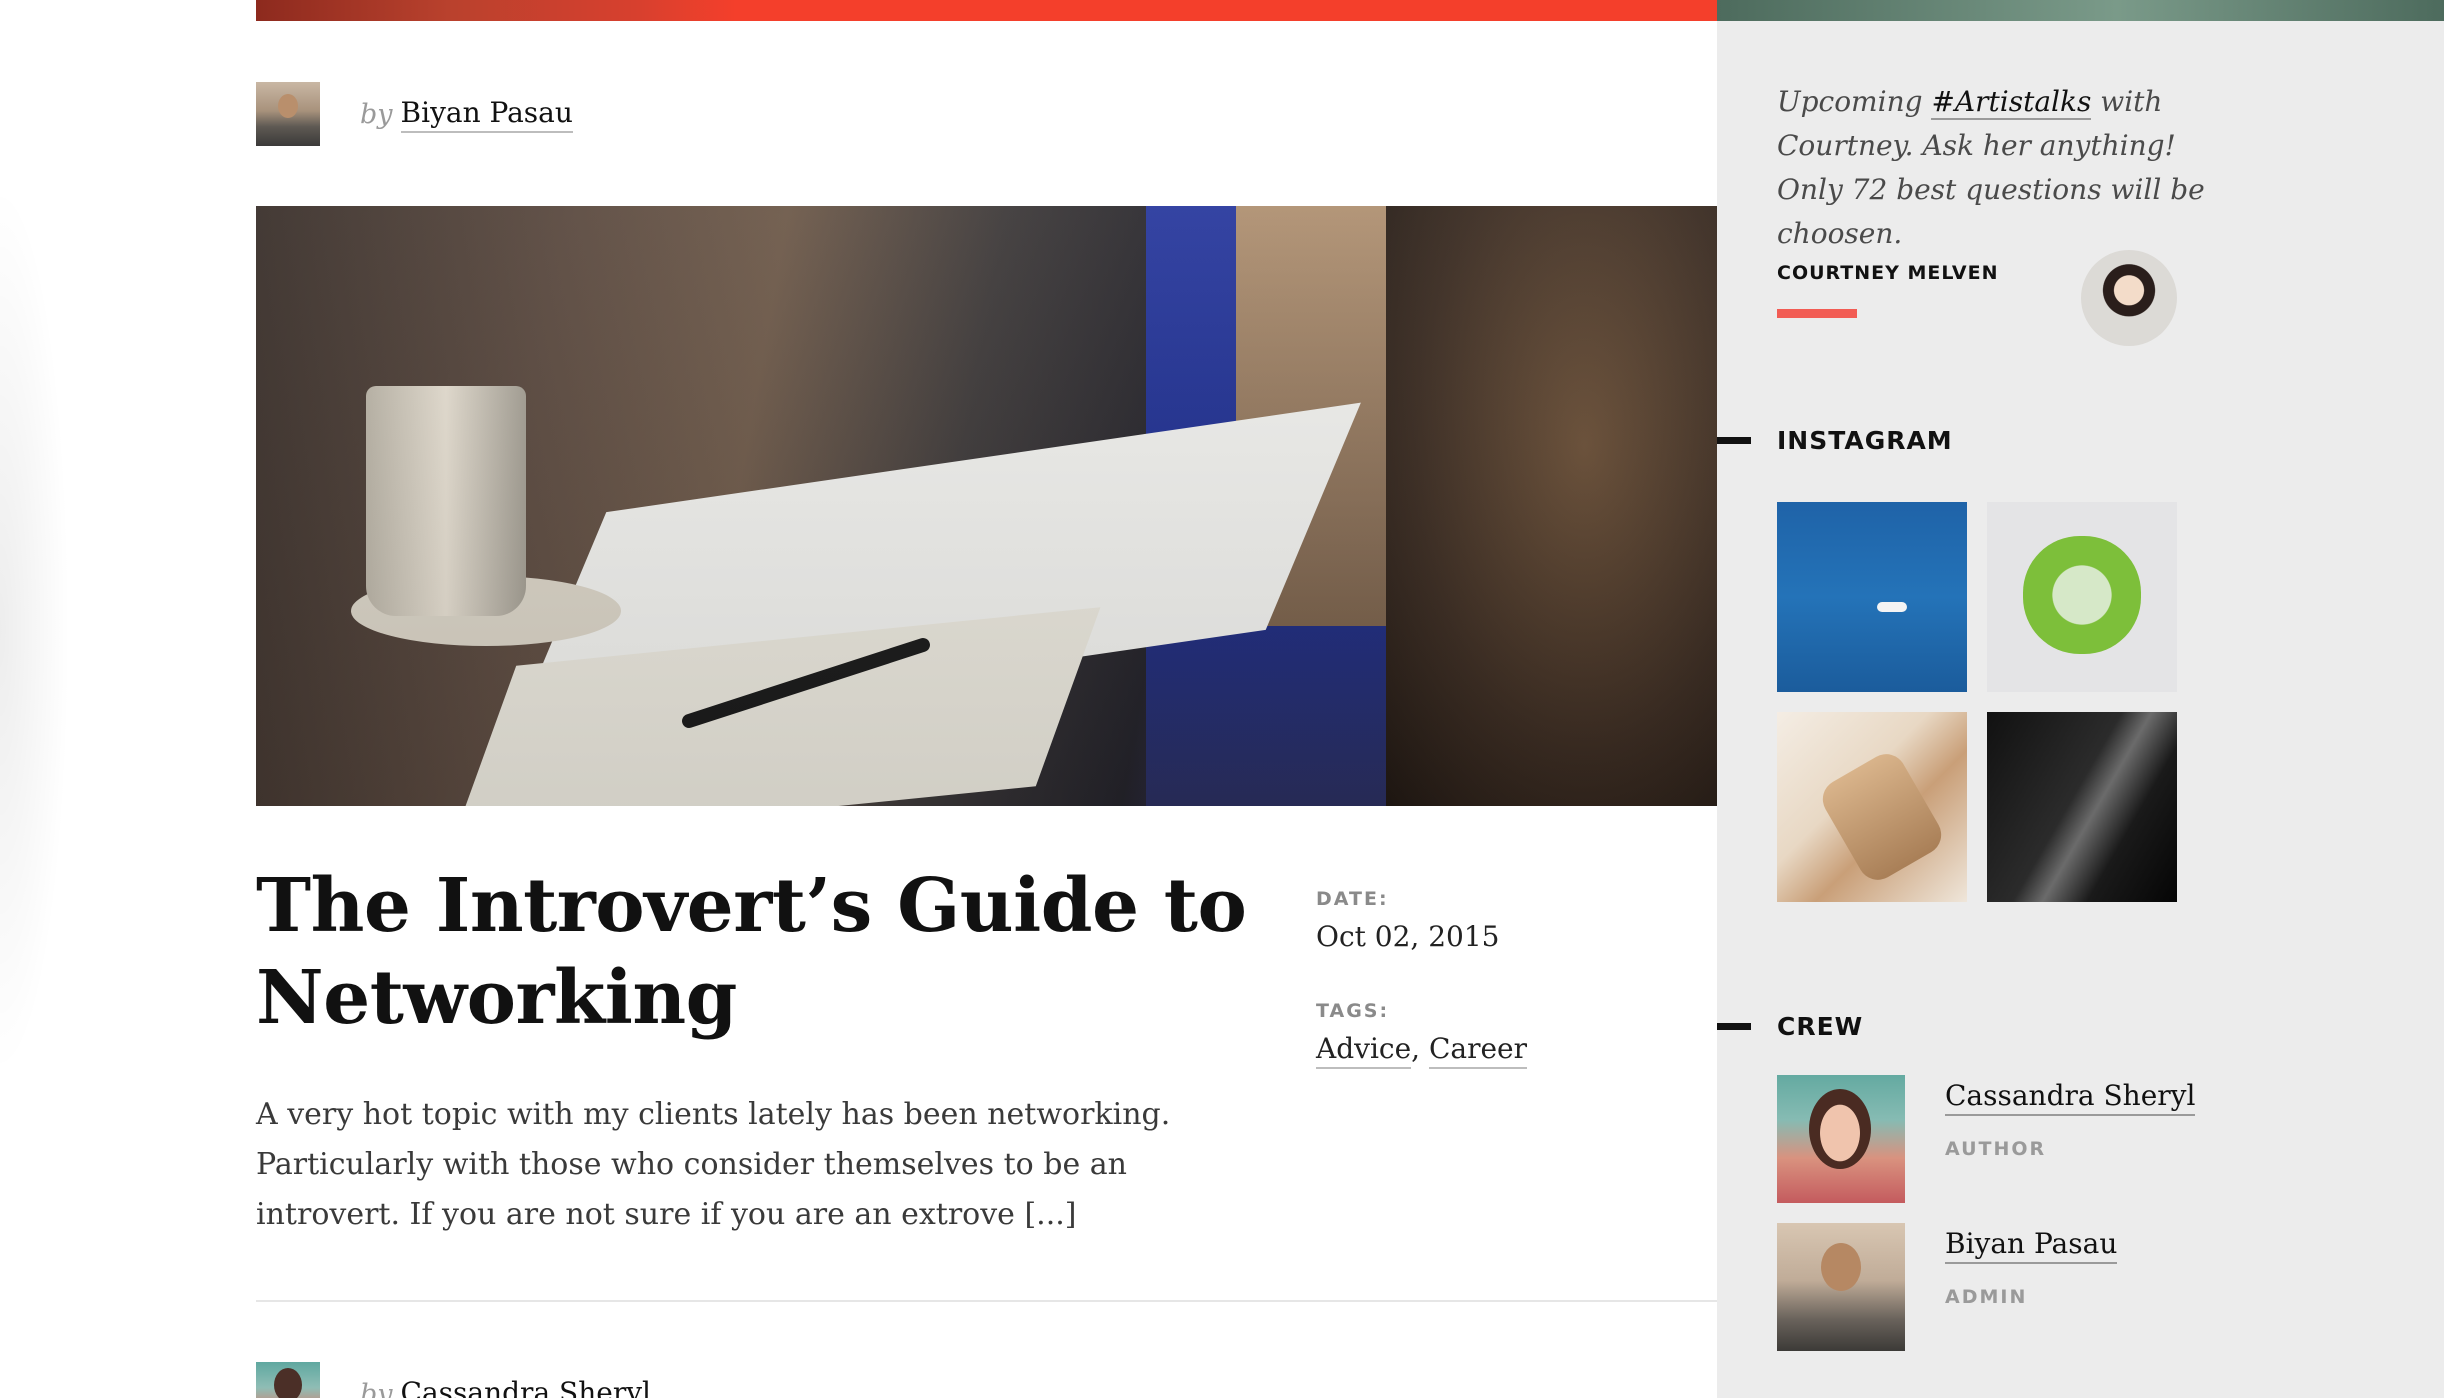  Describe the element at coordinates (486, 114) in the screenshot. I see `author-link: Biyan Pasau` at that location.